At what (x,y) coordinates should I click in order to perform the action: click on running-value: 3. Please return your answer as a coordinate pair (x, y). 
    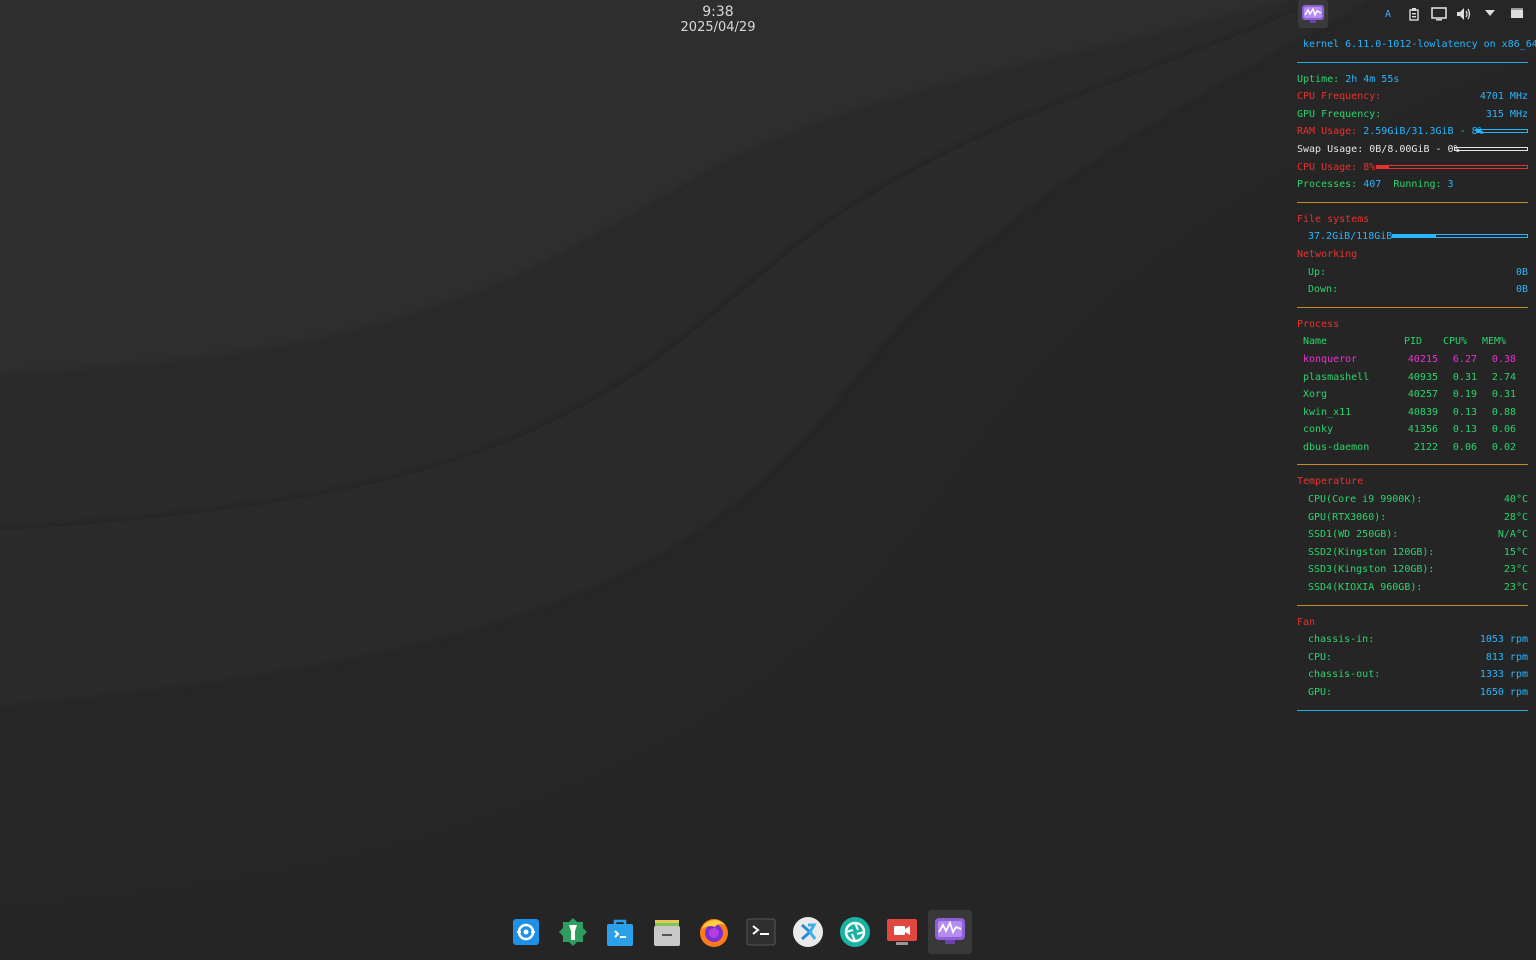
    Looking at the image, I should click on (1450, 185).